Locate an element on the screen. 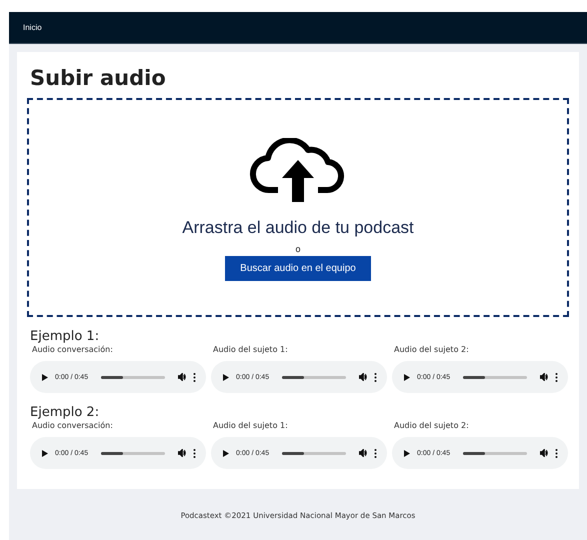 The height and width of the screenshot is (540, 587). example-heading: Ejemplo 2: is located at coordinates (65, 412).